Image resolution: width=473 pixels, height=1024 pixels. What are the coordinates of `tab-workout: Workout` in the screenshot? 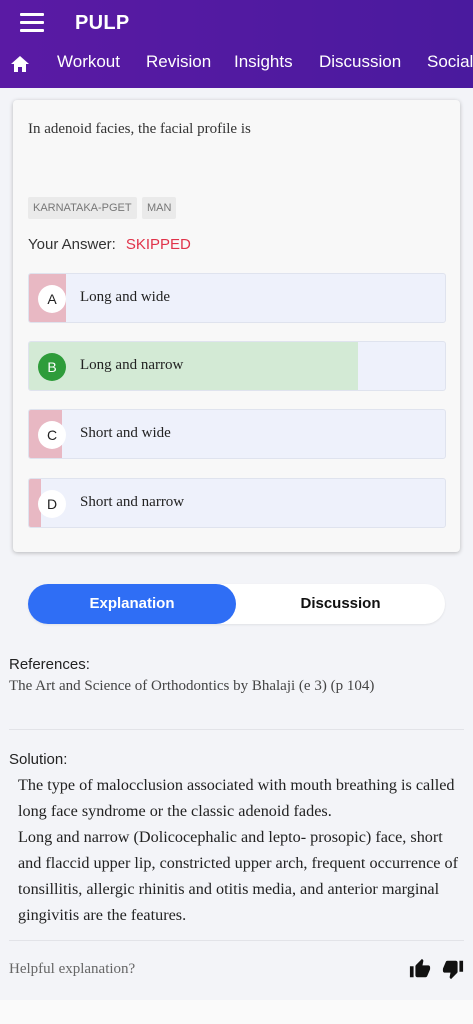 It's located at (88, 62).